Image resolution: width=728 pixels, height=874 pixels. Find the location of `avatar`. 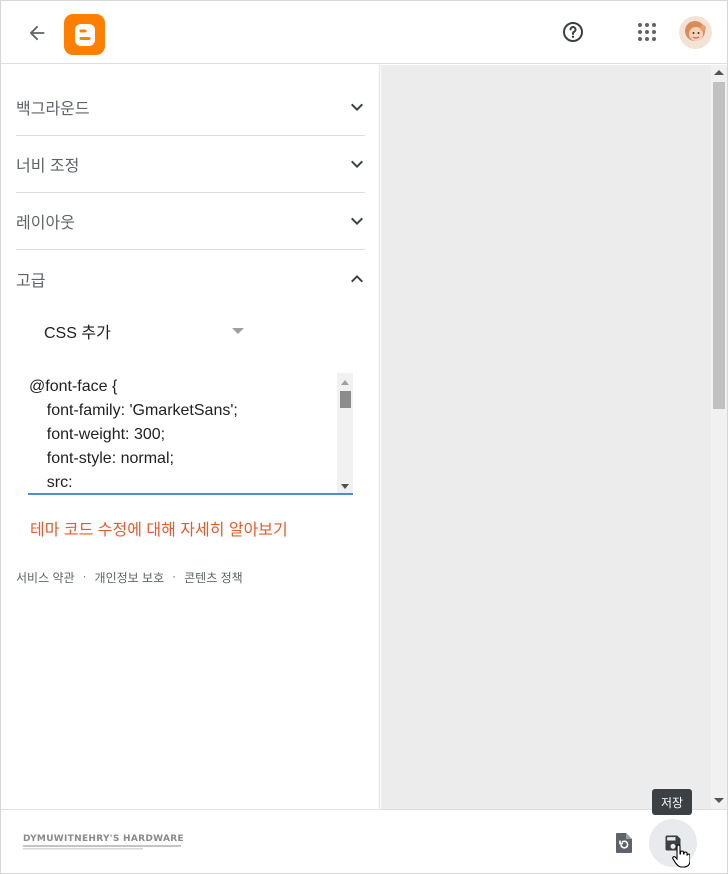

avatar is located at coordinates (695, 32).